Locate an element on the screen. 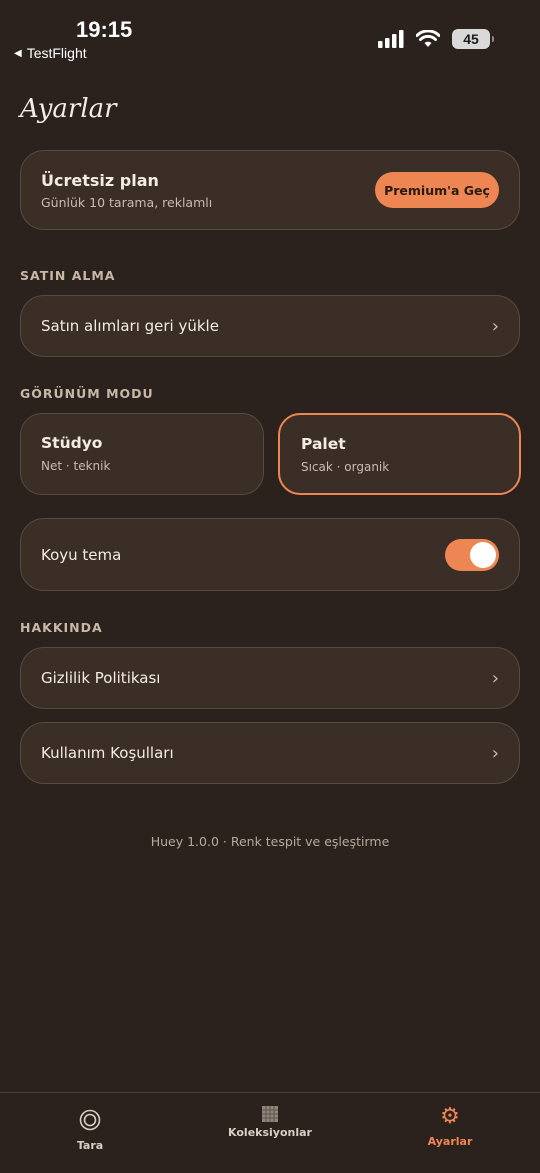  privacy-policy-label: Gizlilik Politikası is located at coordinates (101, 678).